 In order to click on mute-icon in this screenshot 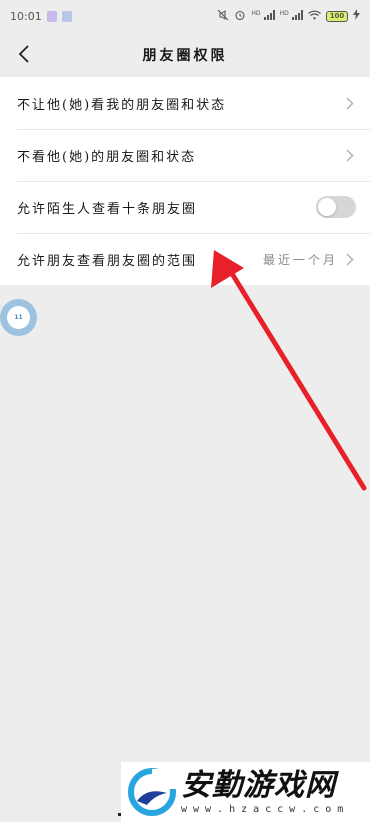, I will do `click(223, 16)`.